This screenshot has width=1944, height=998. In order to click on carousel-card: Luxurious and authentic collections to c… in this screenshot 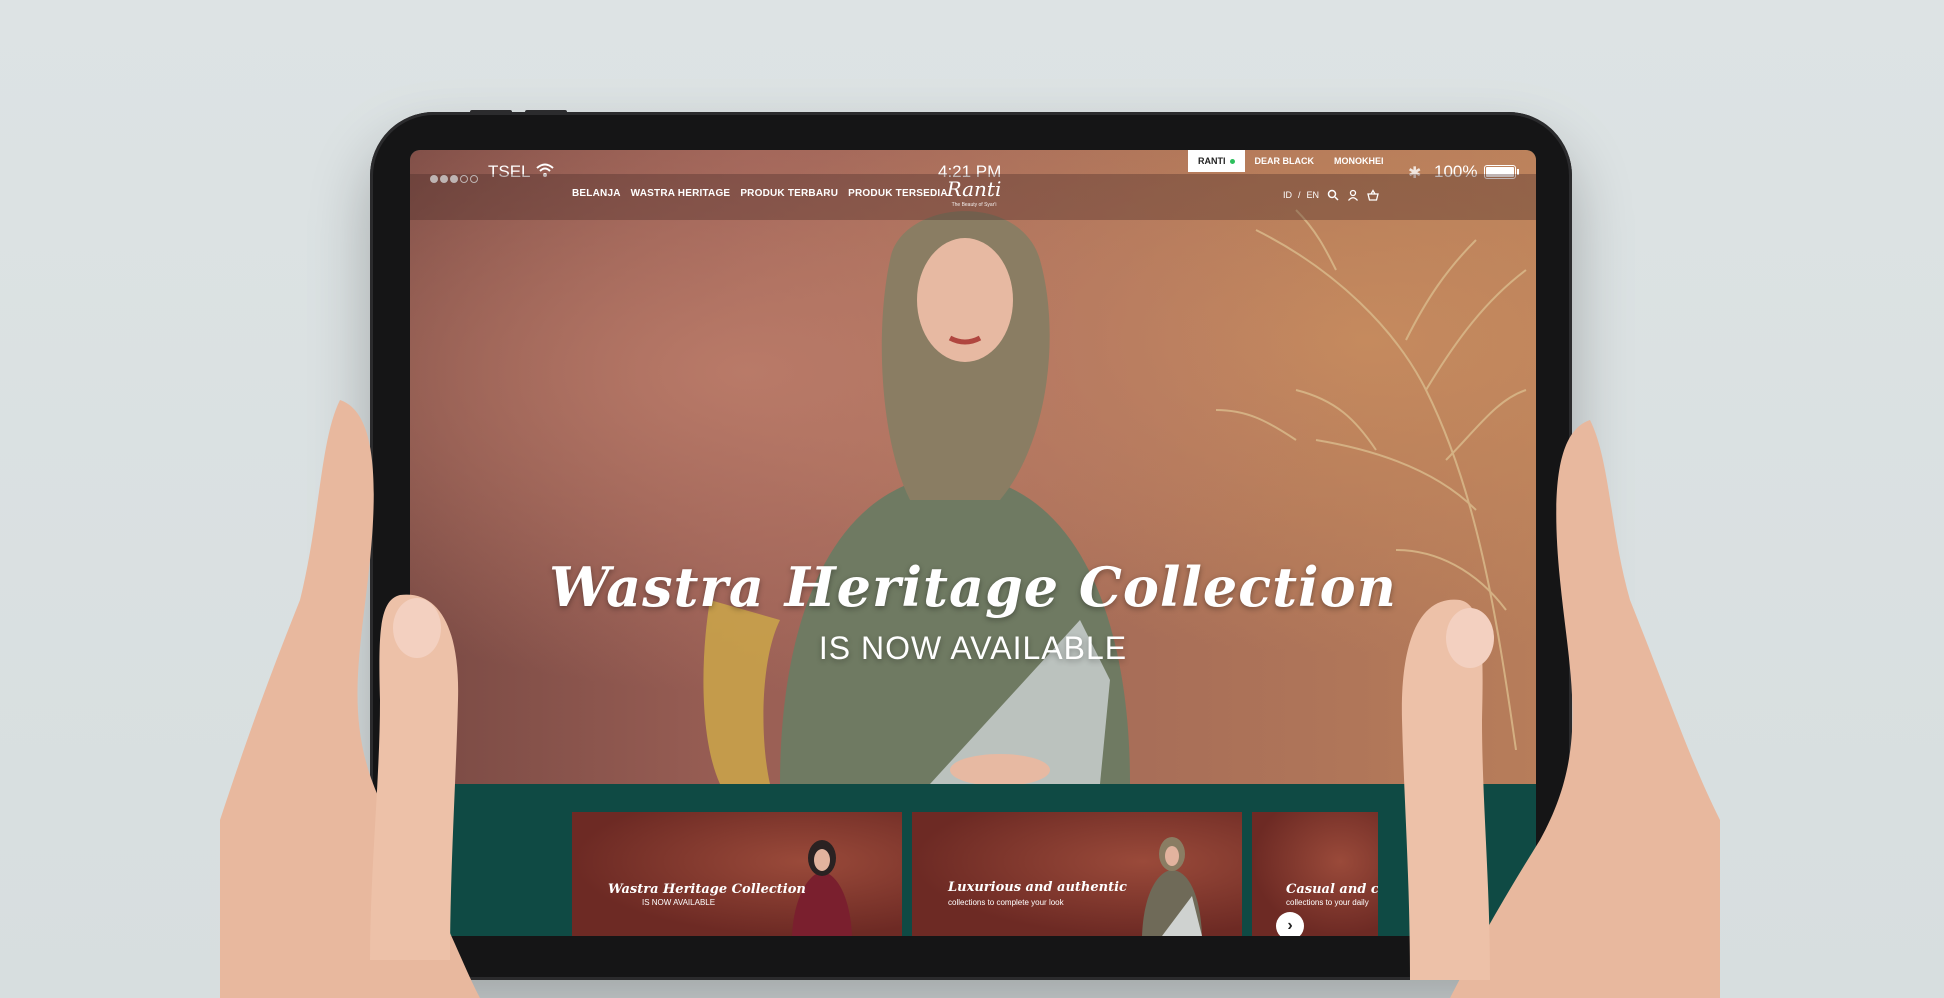, I will do `click(1077, 874)`.